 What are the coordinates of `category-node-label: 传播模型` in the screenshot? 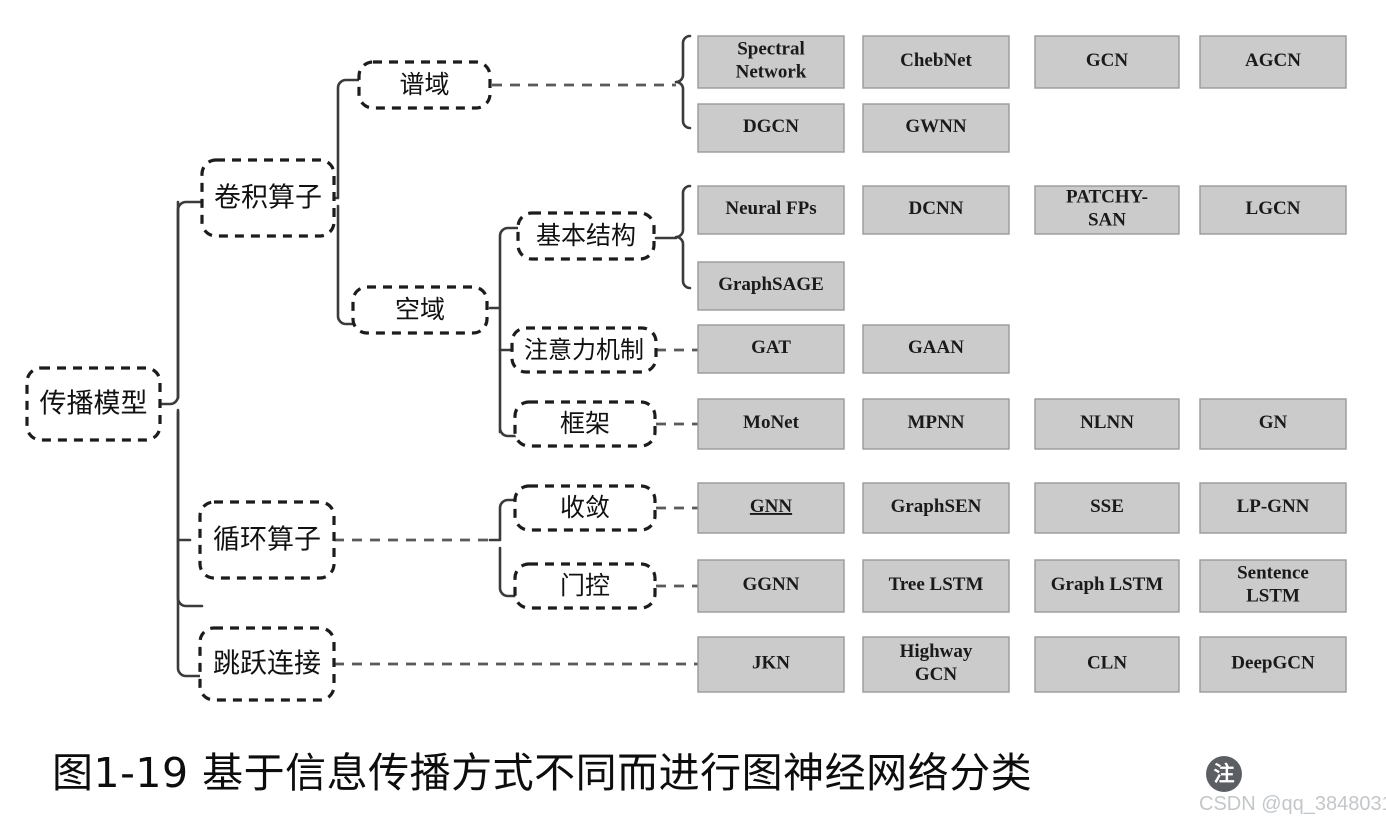 It's located at (94, 404).